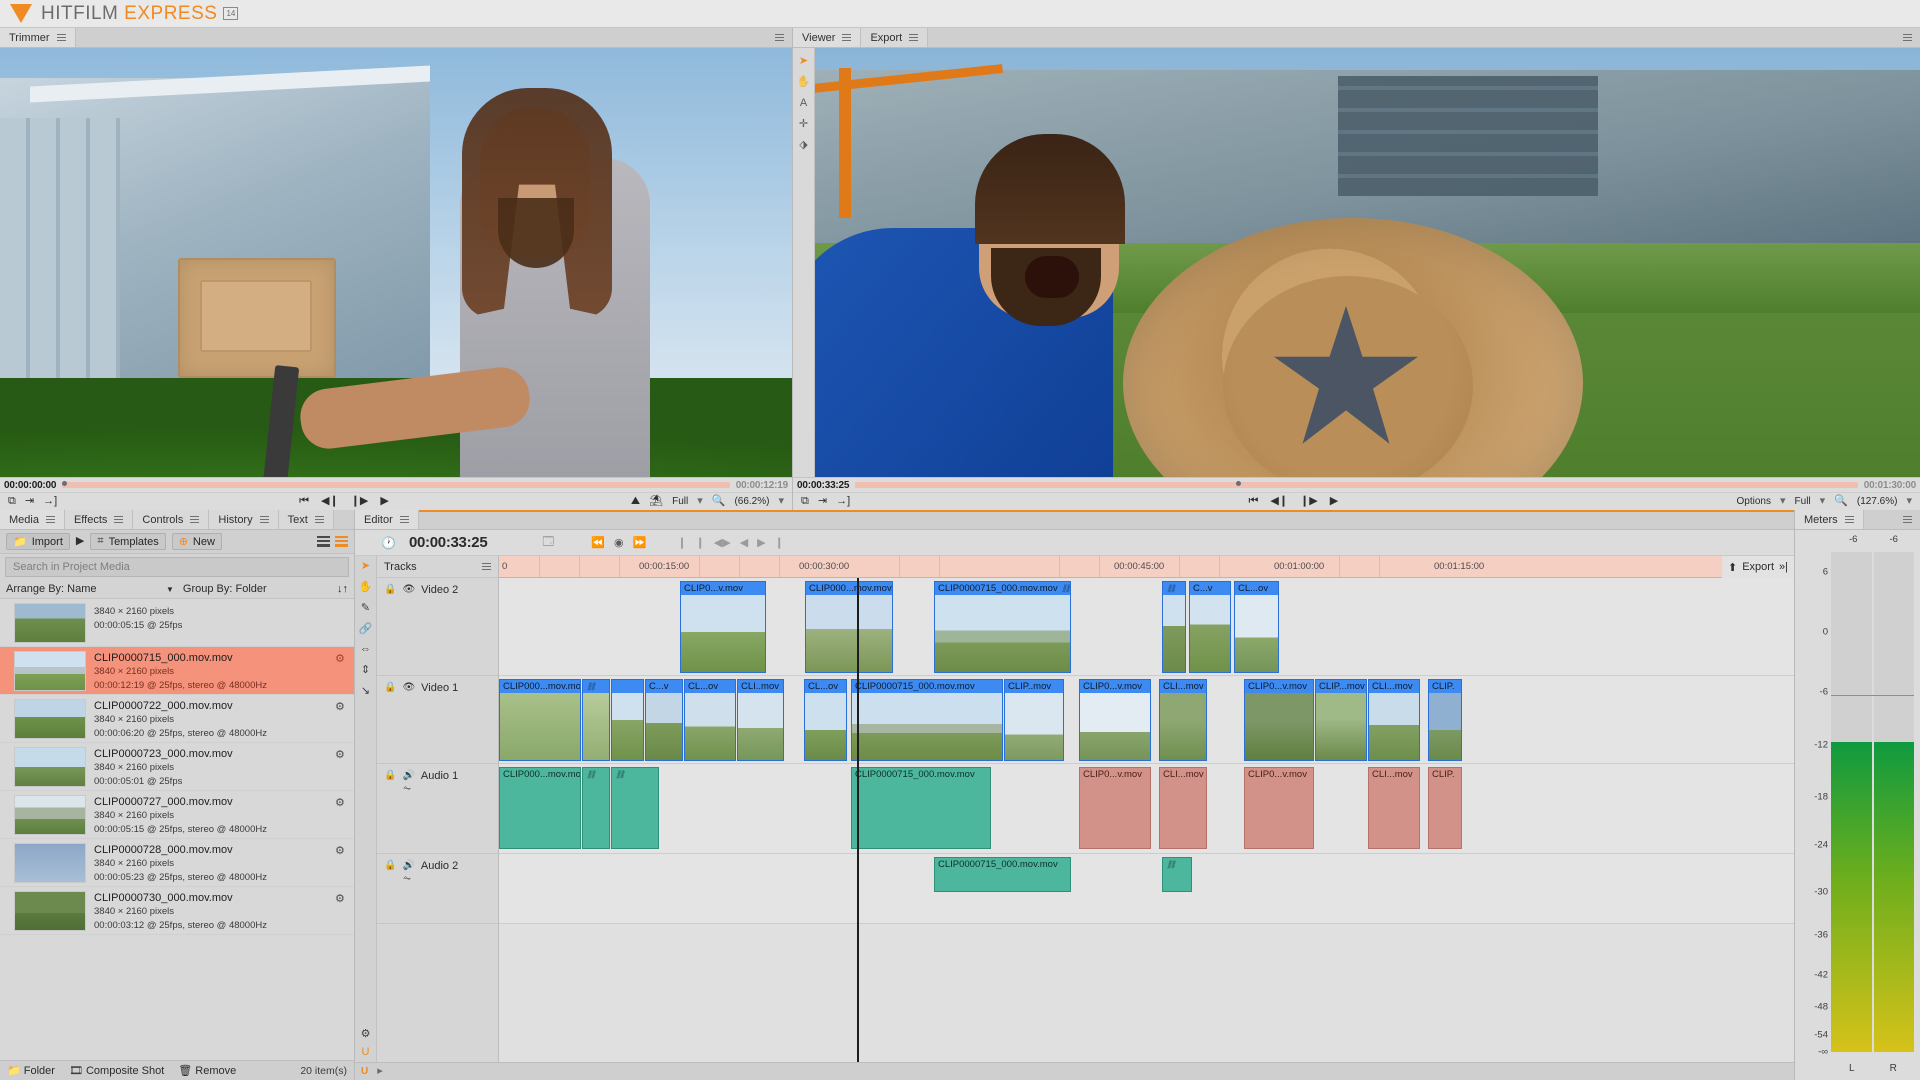 Image resolution: width=1920 pixels, height=1080 pixels. I want to click on slip-tool-icon: ⇔, so click(365, 649).